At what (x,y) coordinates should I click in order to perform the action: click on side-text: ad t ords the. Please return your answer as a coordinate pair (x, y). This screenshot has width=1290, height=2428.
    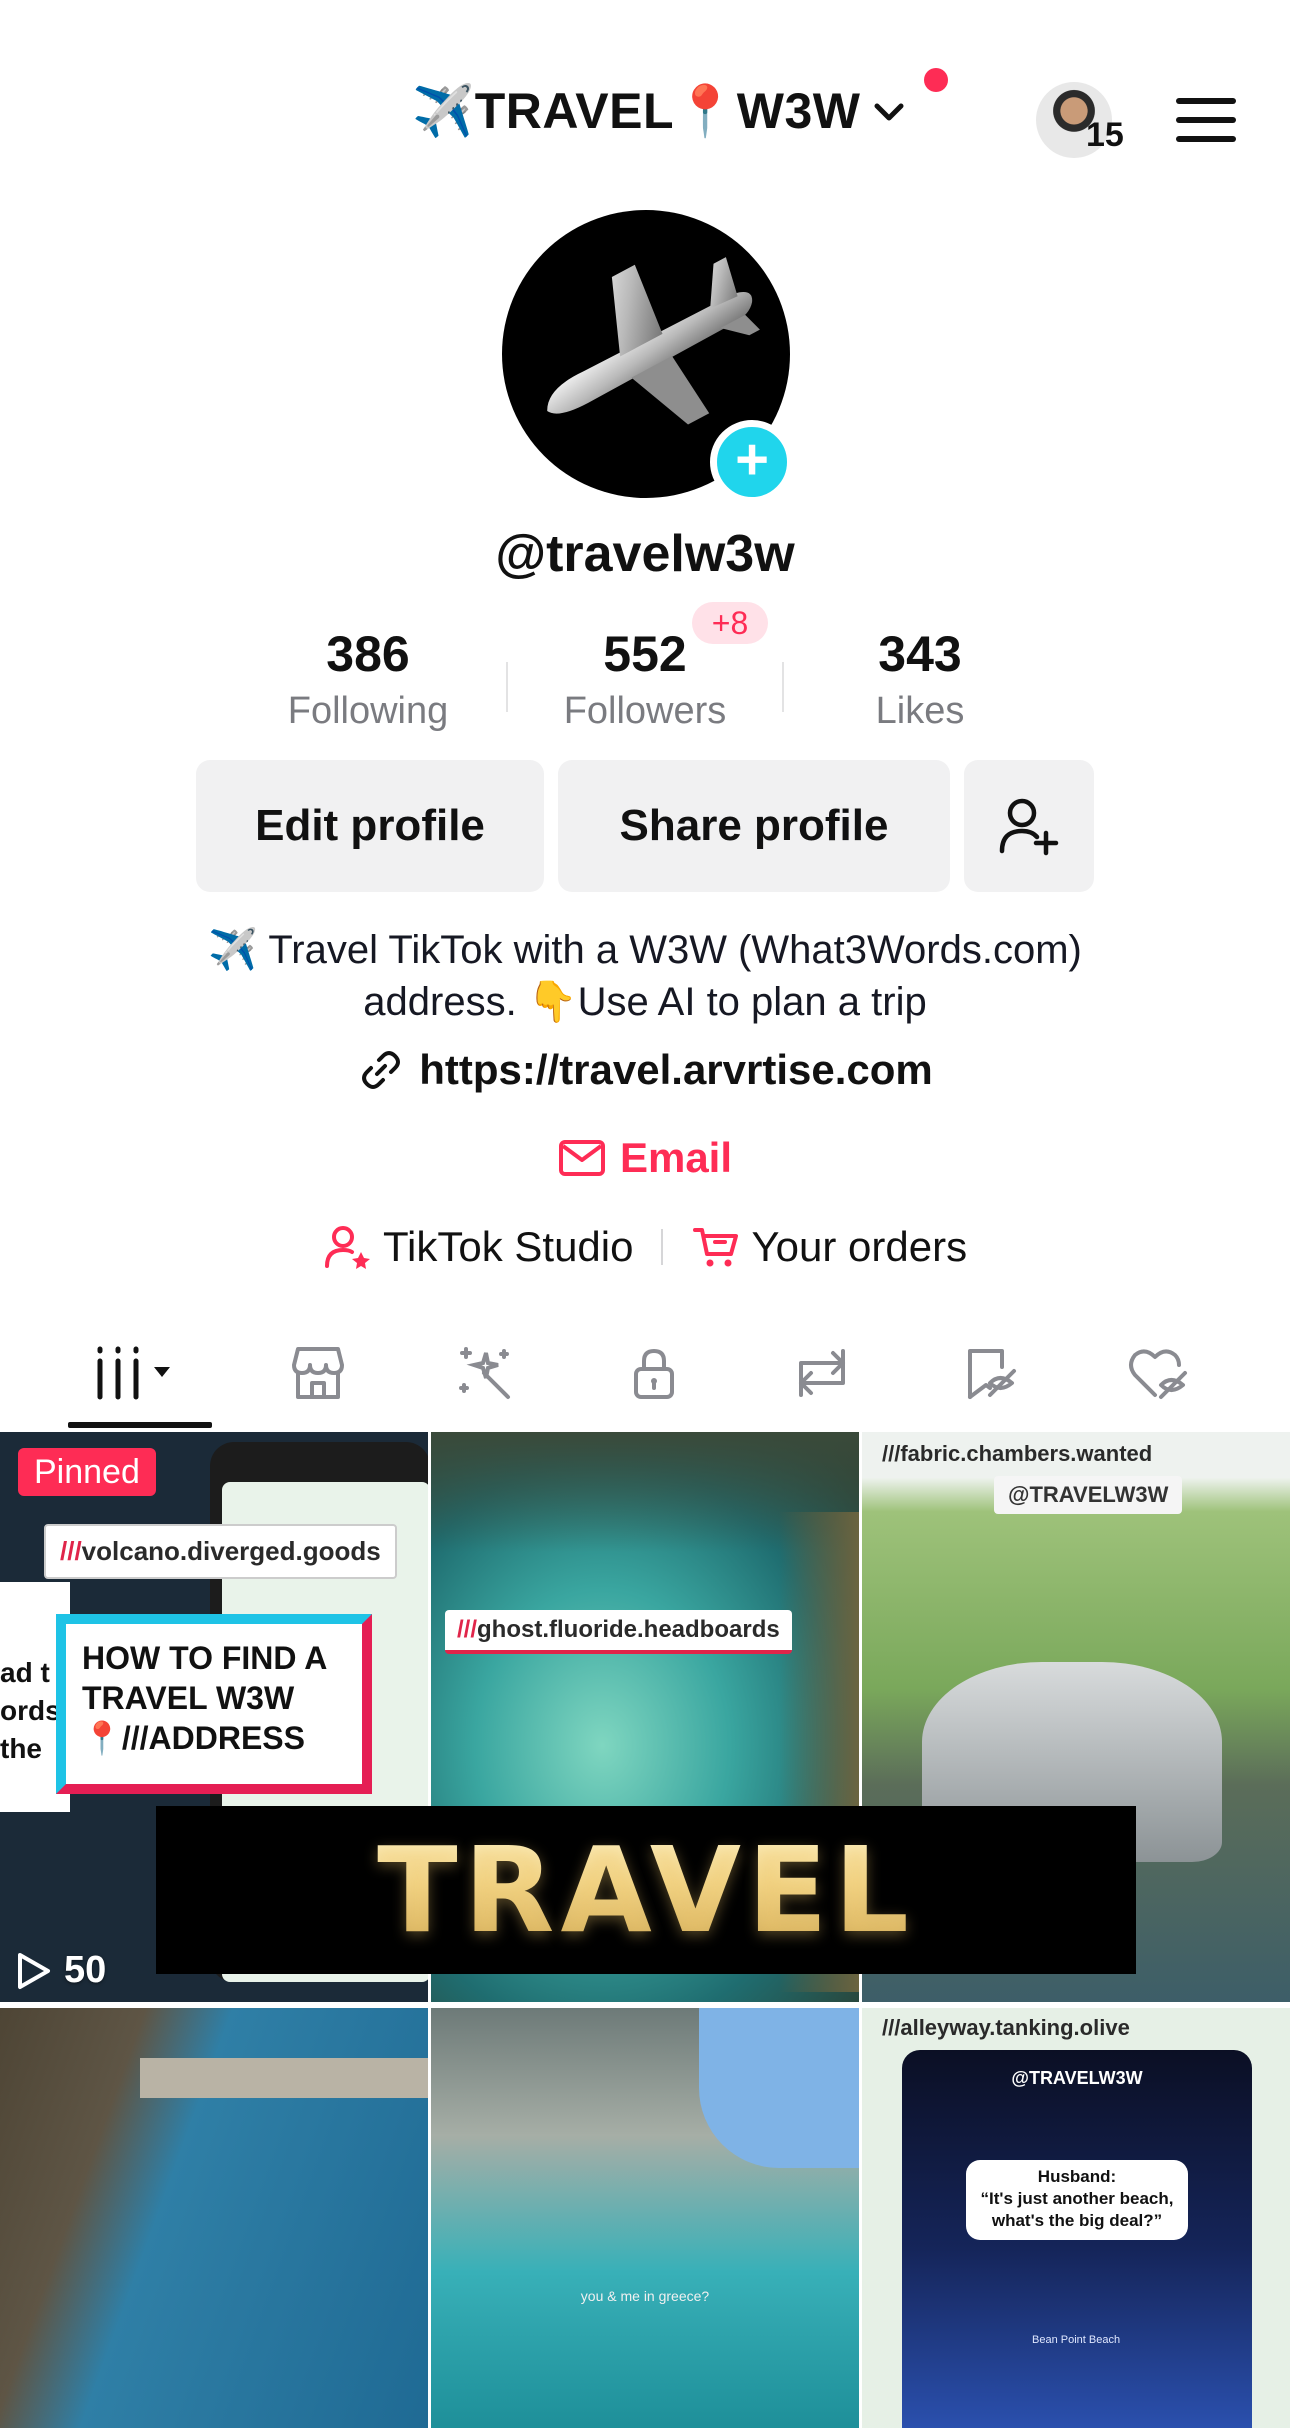
    Looking at the image, I should click on (30, 1711).